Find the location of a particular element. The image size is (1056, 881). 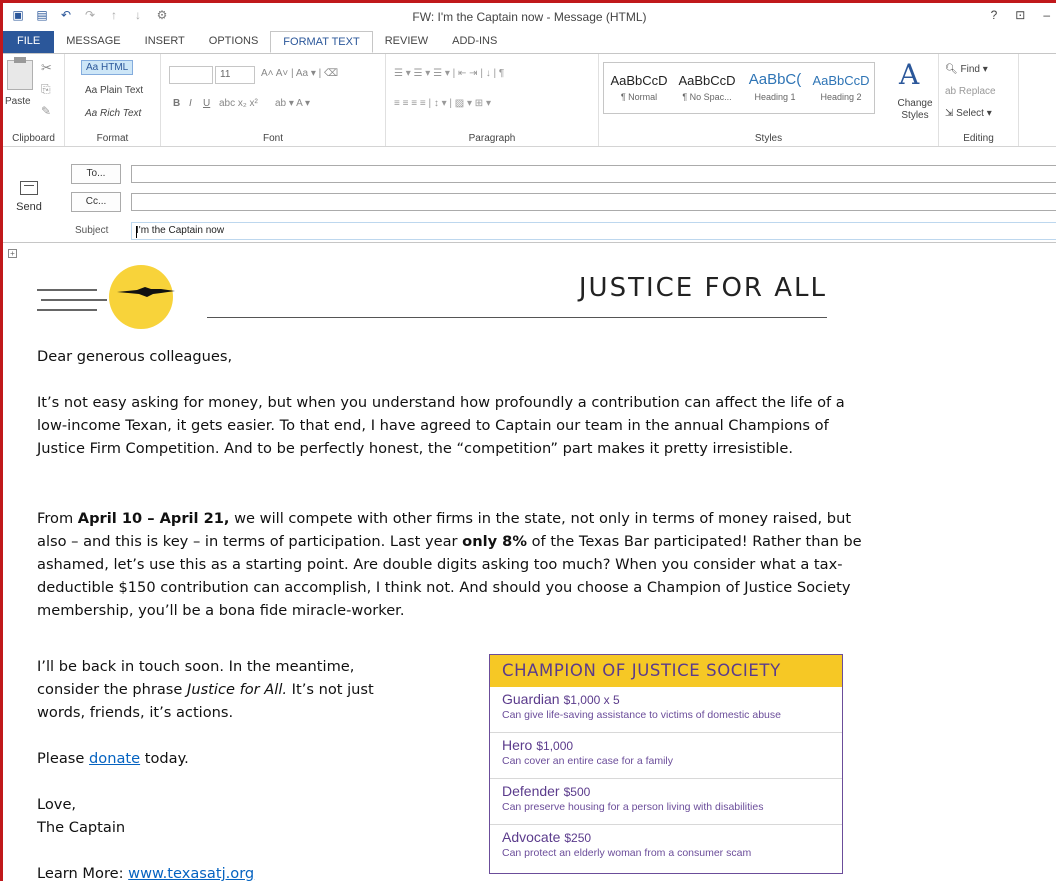

table-move-handle-icon: + is located at coordinates (12, 253).